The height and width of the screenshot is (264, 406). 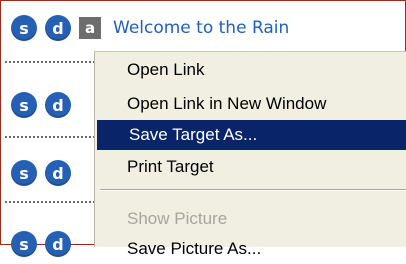 What do you see at coordinates (250, 104) in the screenshot?
I see `menu-item-open-link-new-window: Open Link in New Window` at bounding box center [250, 104].